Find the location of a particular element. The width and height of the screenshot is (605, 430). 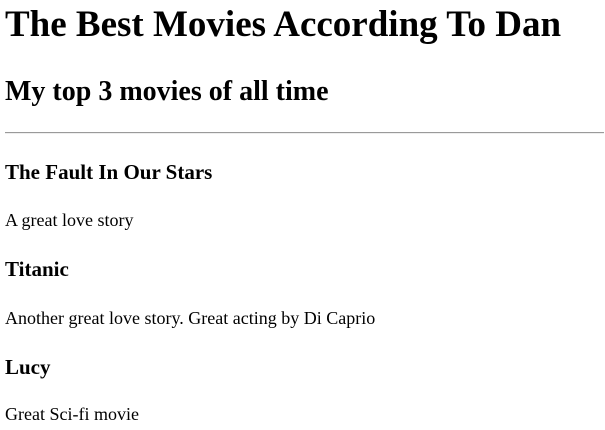

movie-title: The Fault In Our Stars is located at coordinates (109, 172).